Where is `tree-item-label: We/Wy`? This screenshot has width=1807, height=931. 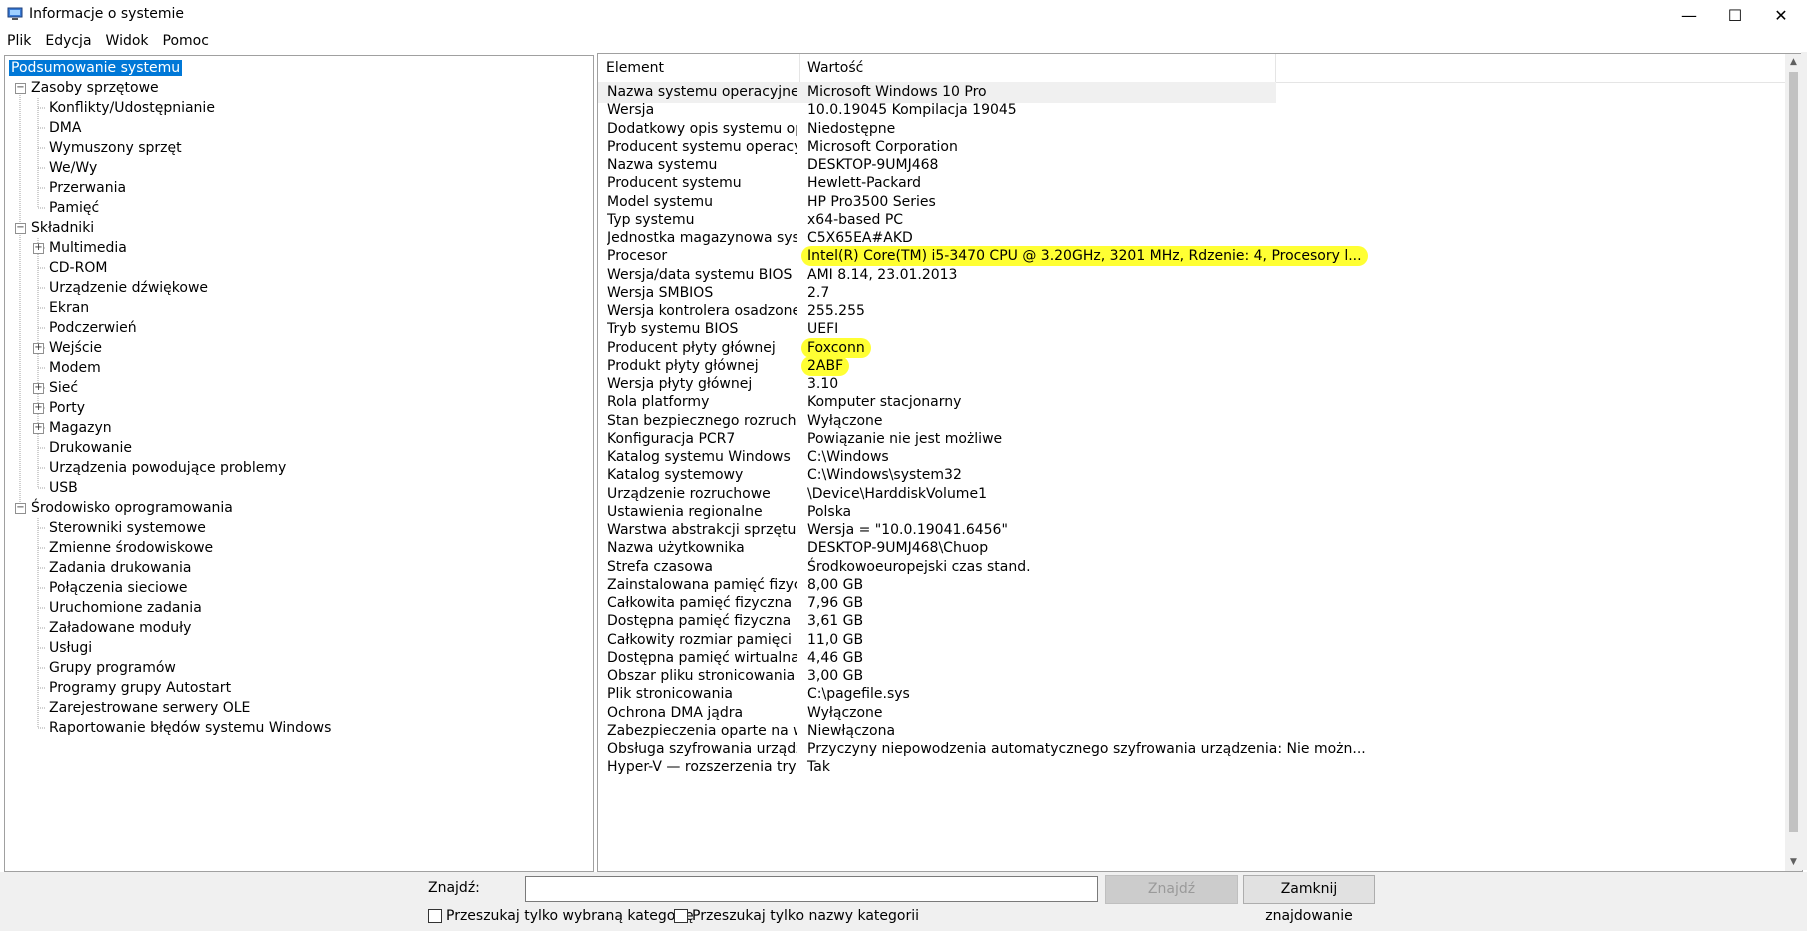 tree-item-label: We/Wy is located at coordinates (73, 168).